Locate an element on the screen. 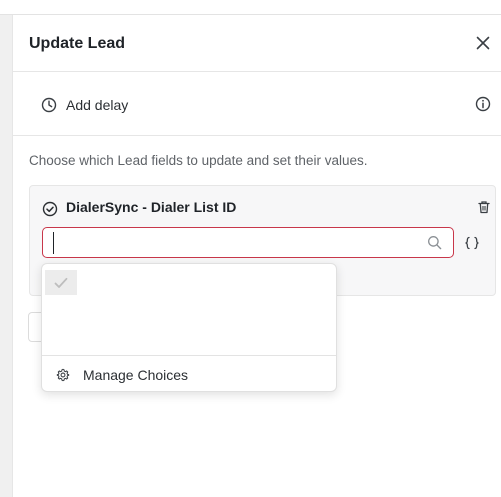  top-strip is located at coordinates (250, 7).